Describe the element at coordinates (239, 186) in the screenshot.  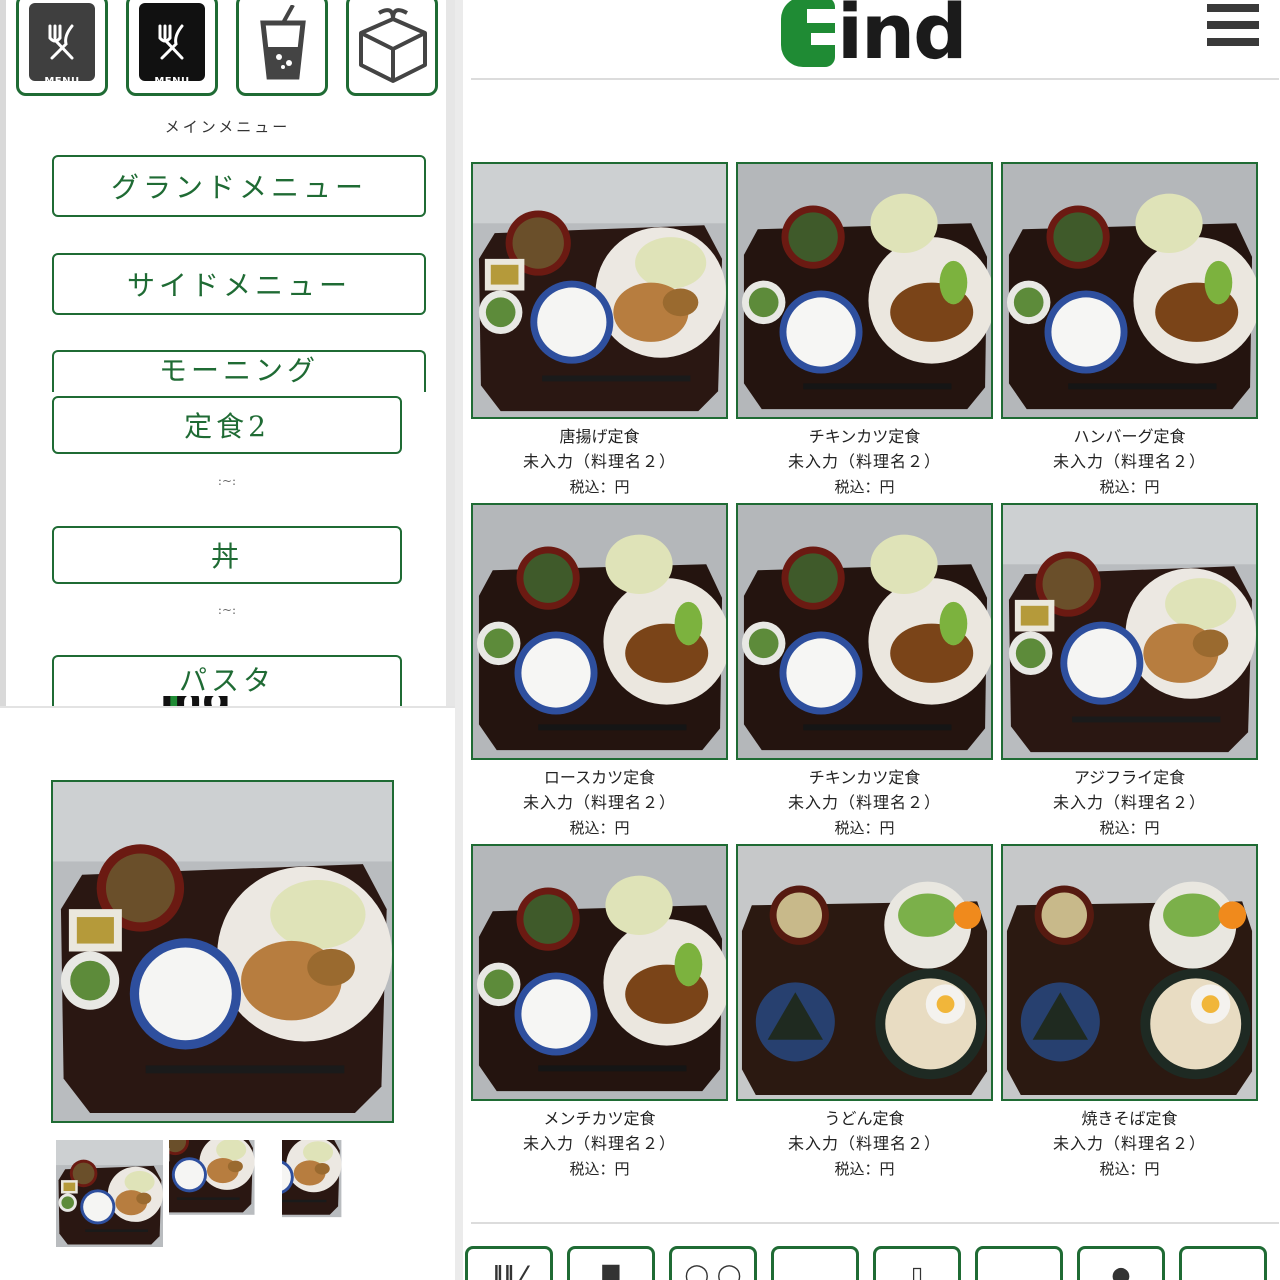
I see `grand-menu-button: グランドメニュー` at that location.